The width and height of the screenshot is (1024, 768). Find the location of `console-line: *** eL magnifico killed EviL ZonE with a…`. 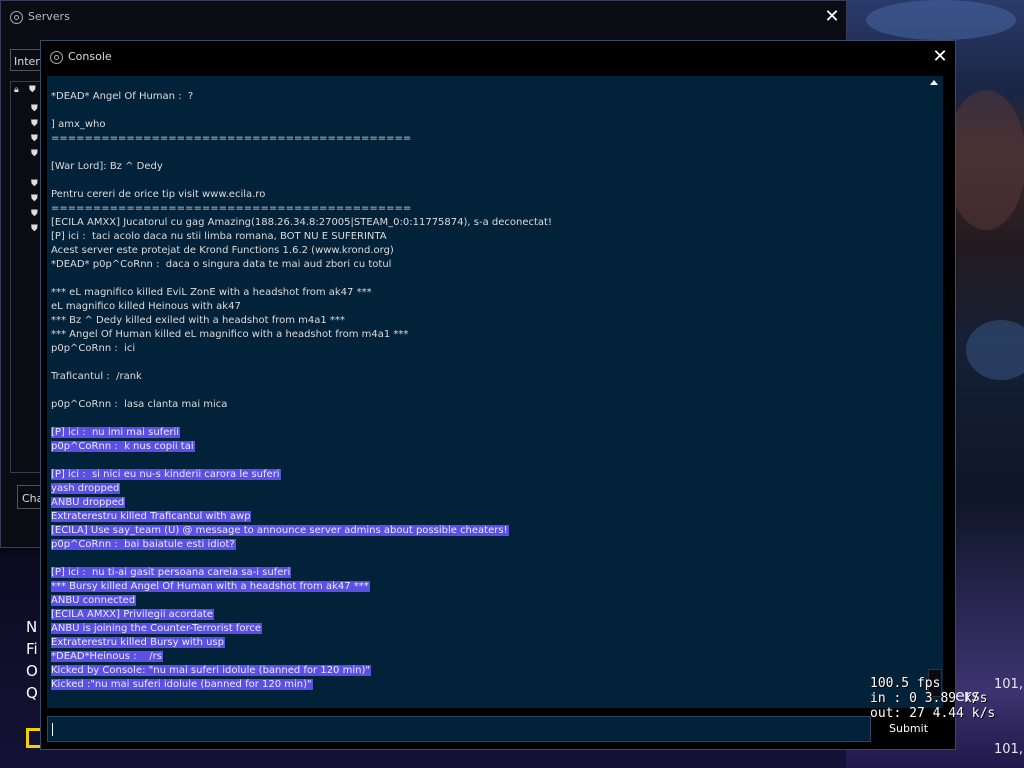

console-line: *** eL magnifico killed EviL ZonE with a… is located at coordinates (302, 293).